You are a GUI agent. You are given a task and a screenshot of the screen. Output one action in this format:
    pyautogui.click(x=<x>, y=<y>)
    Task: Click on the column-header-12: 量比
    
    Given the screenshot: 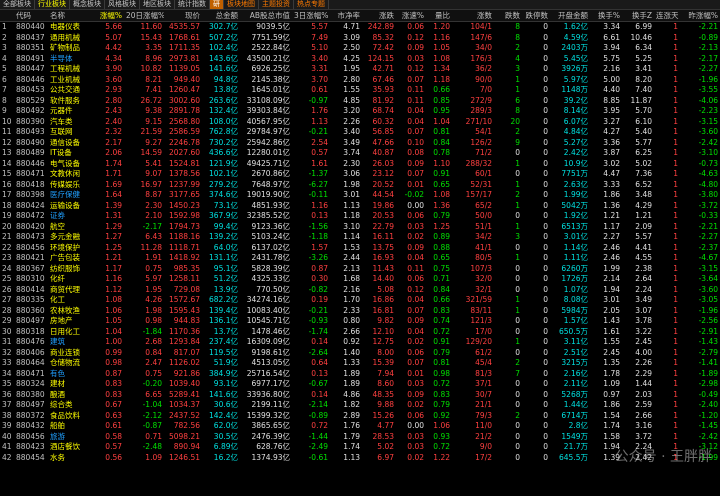 What is the action you would take?
    pyautogui.click(x=439, y=16)
    